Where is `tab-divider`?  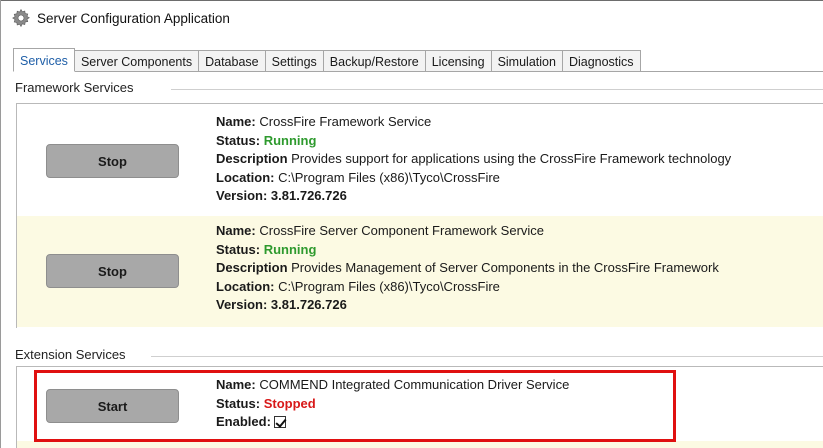
tab-divider is located at coordinates (418, 71).